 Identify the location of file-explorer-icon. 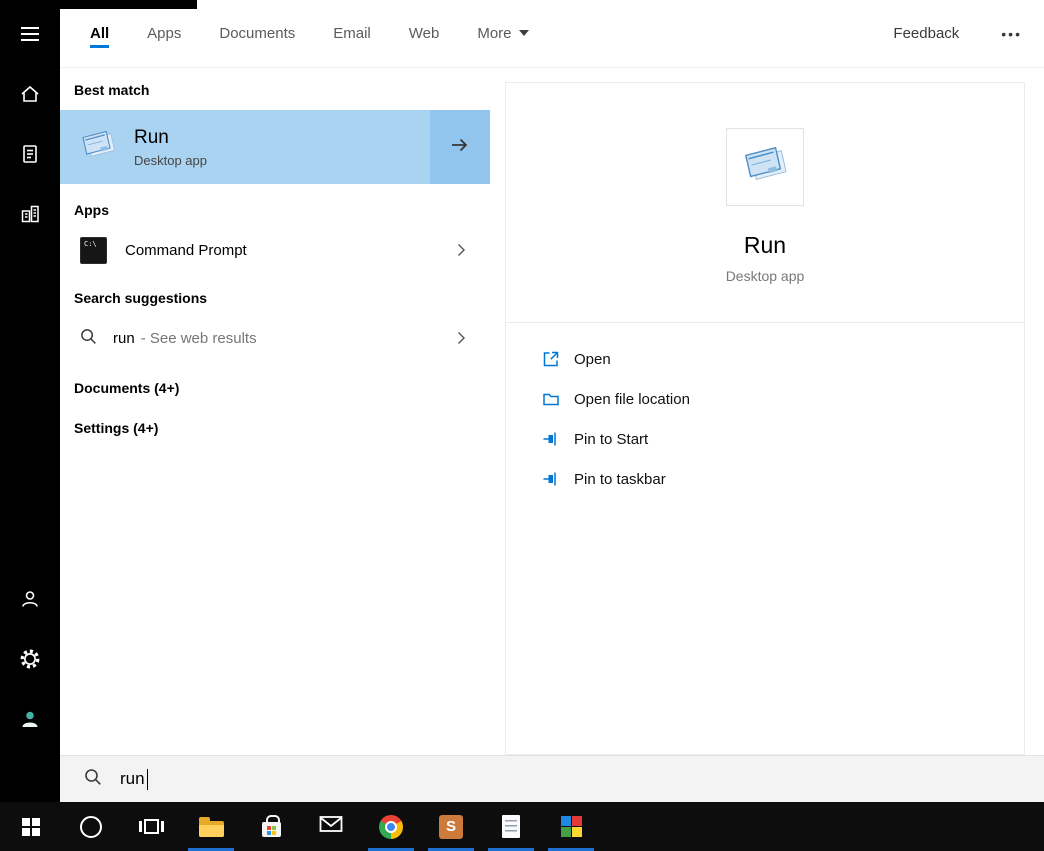
(211, 826).